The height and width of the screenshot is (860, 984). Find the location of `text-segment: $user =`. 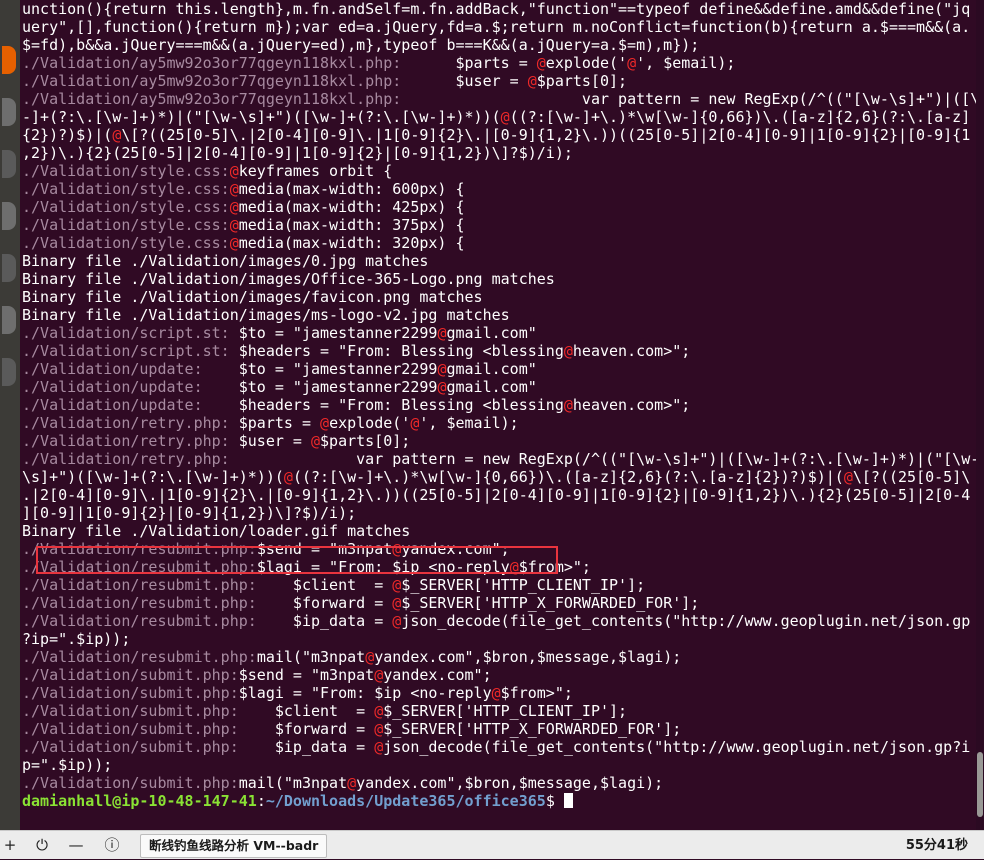

text-segment: $user = is located at coordinates (464, 81).